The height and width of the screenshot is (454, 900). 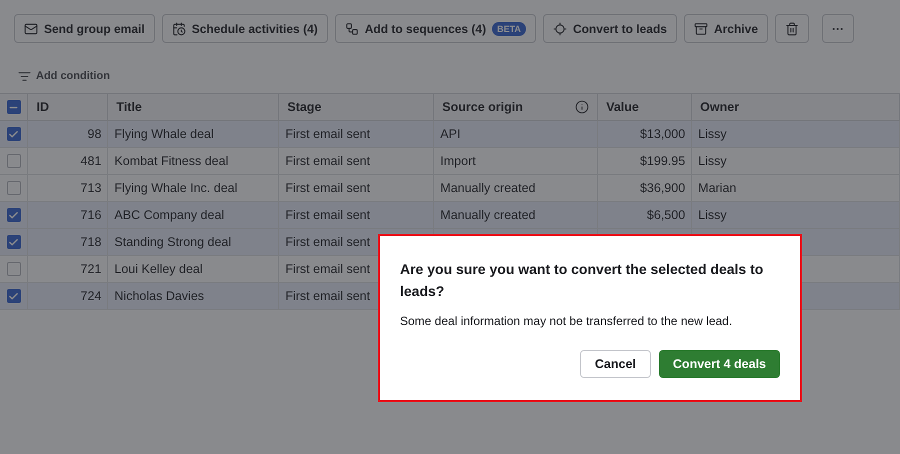 I want to click on info-icon, so click(x=582, y=107).